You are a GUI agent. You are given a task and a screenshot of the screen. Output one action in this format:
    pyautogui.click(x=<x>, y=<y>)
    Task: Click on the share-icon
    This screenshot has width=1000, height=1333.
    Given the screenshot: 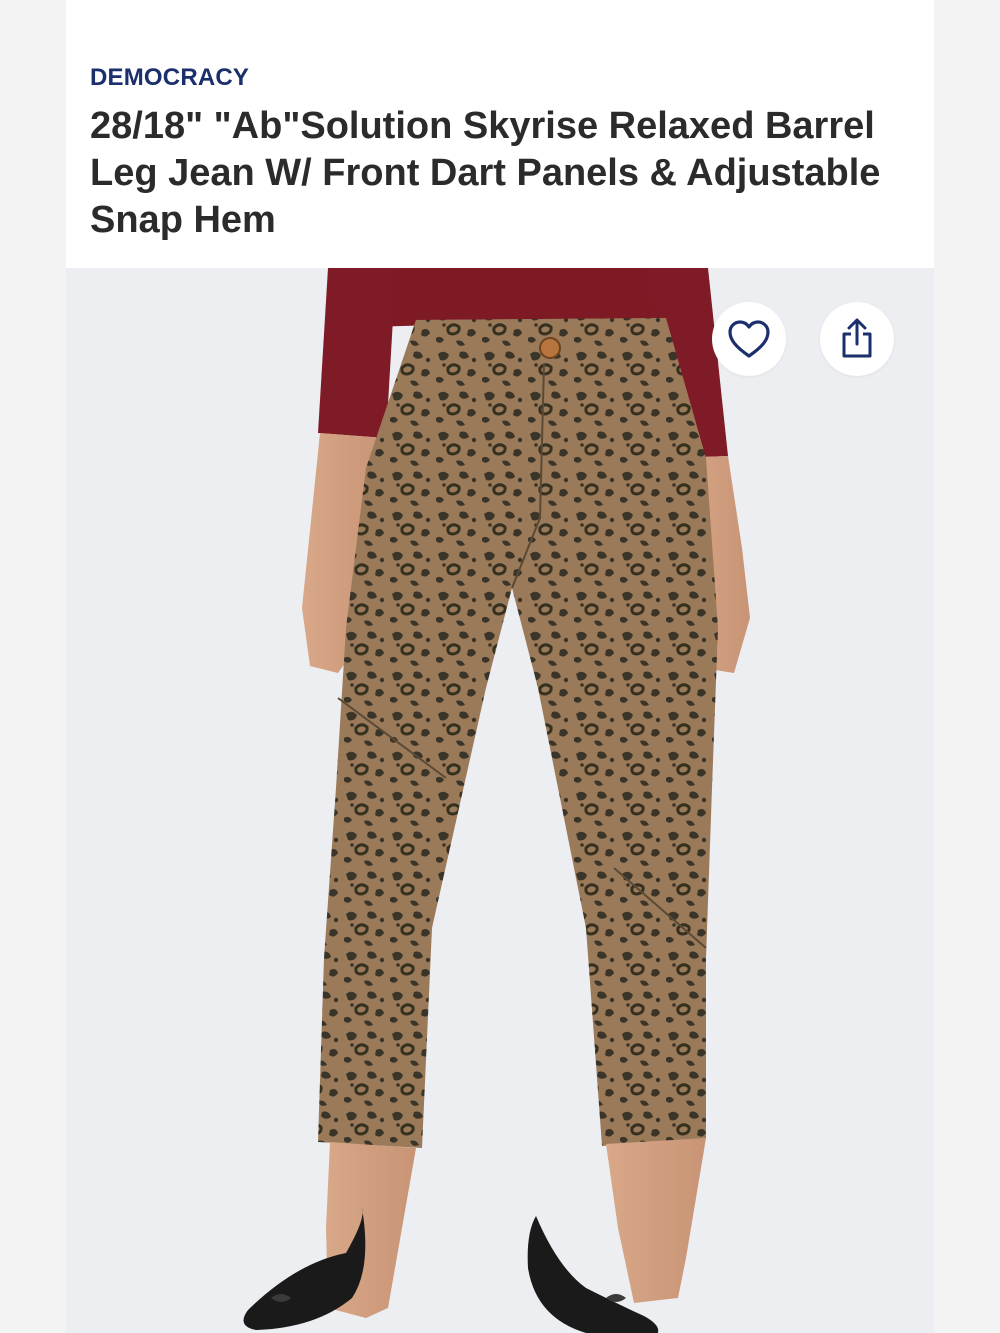 What is the action you would take?
    pyautogui.click(x=857, y=339)
    